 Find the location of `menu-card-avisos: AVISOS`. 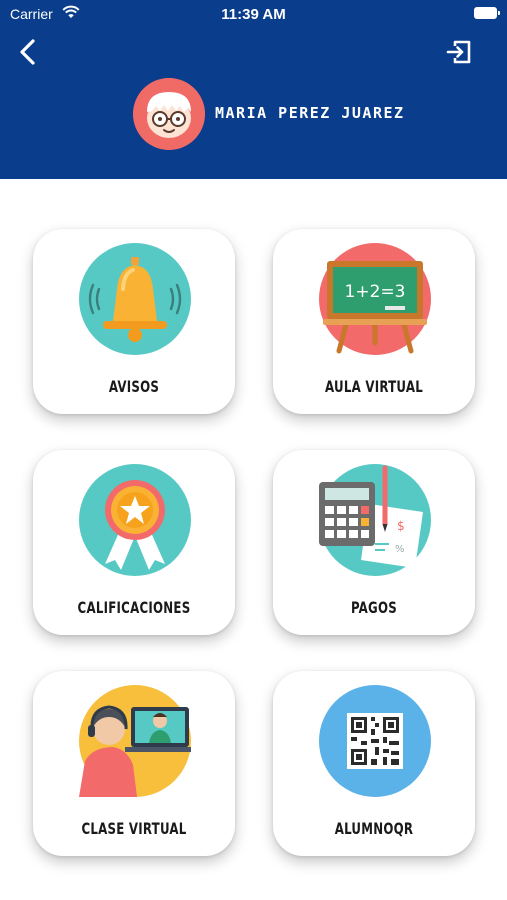

menu-card-avisos: AVISOS is located at coordinates (134, 321).